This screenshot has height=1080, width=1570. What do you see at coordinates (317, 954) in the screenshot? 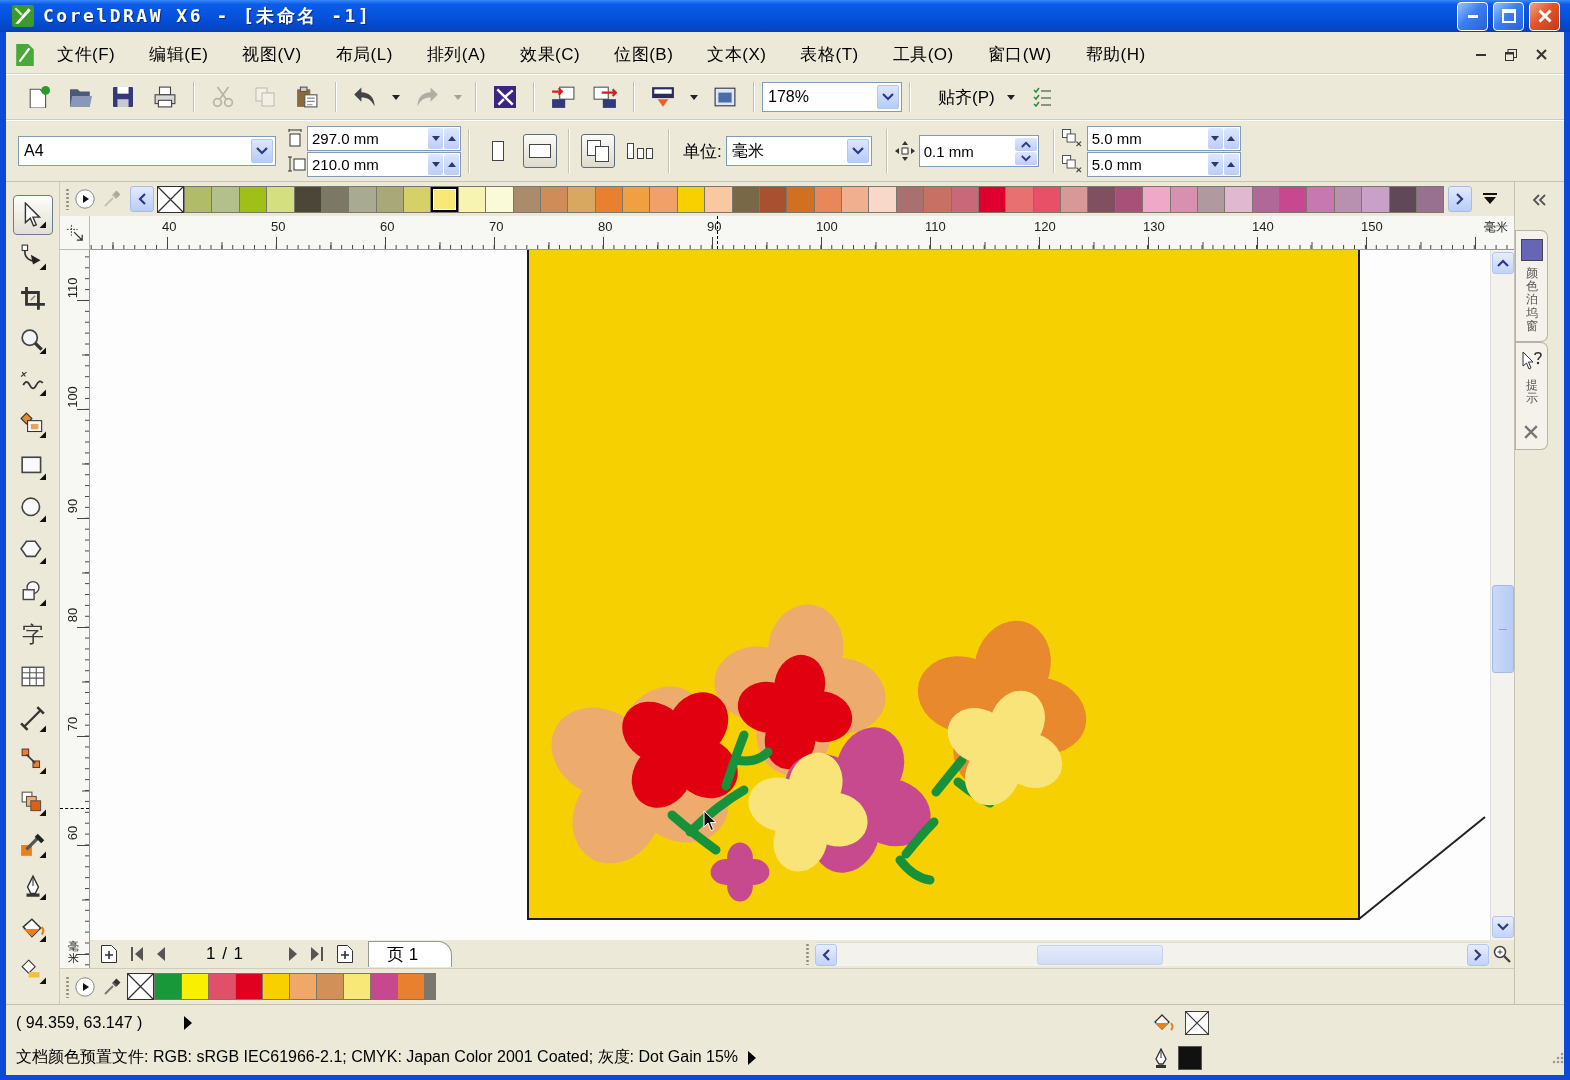
I see `last-page-button` at bounding box center [317, 954].